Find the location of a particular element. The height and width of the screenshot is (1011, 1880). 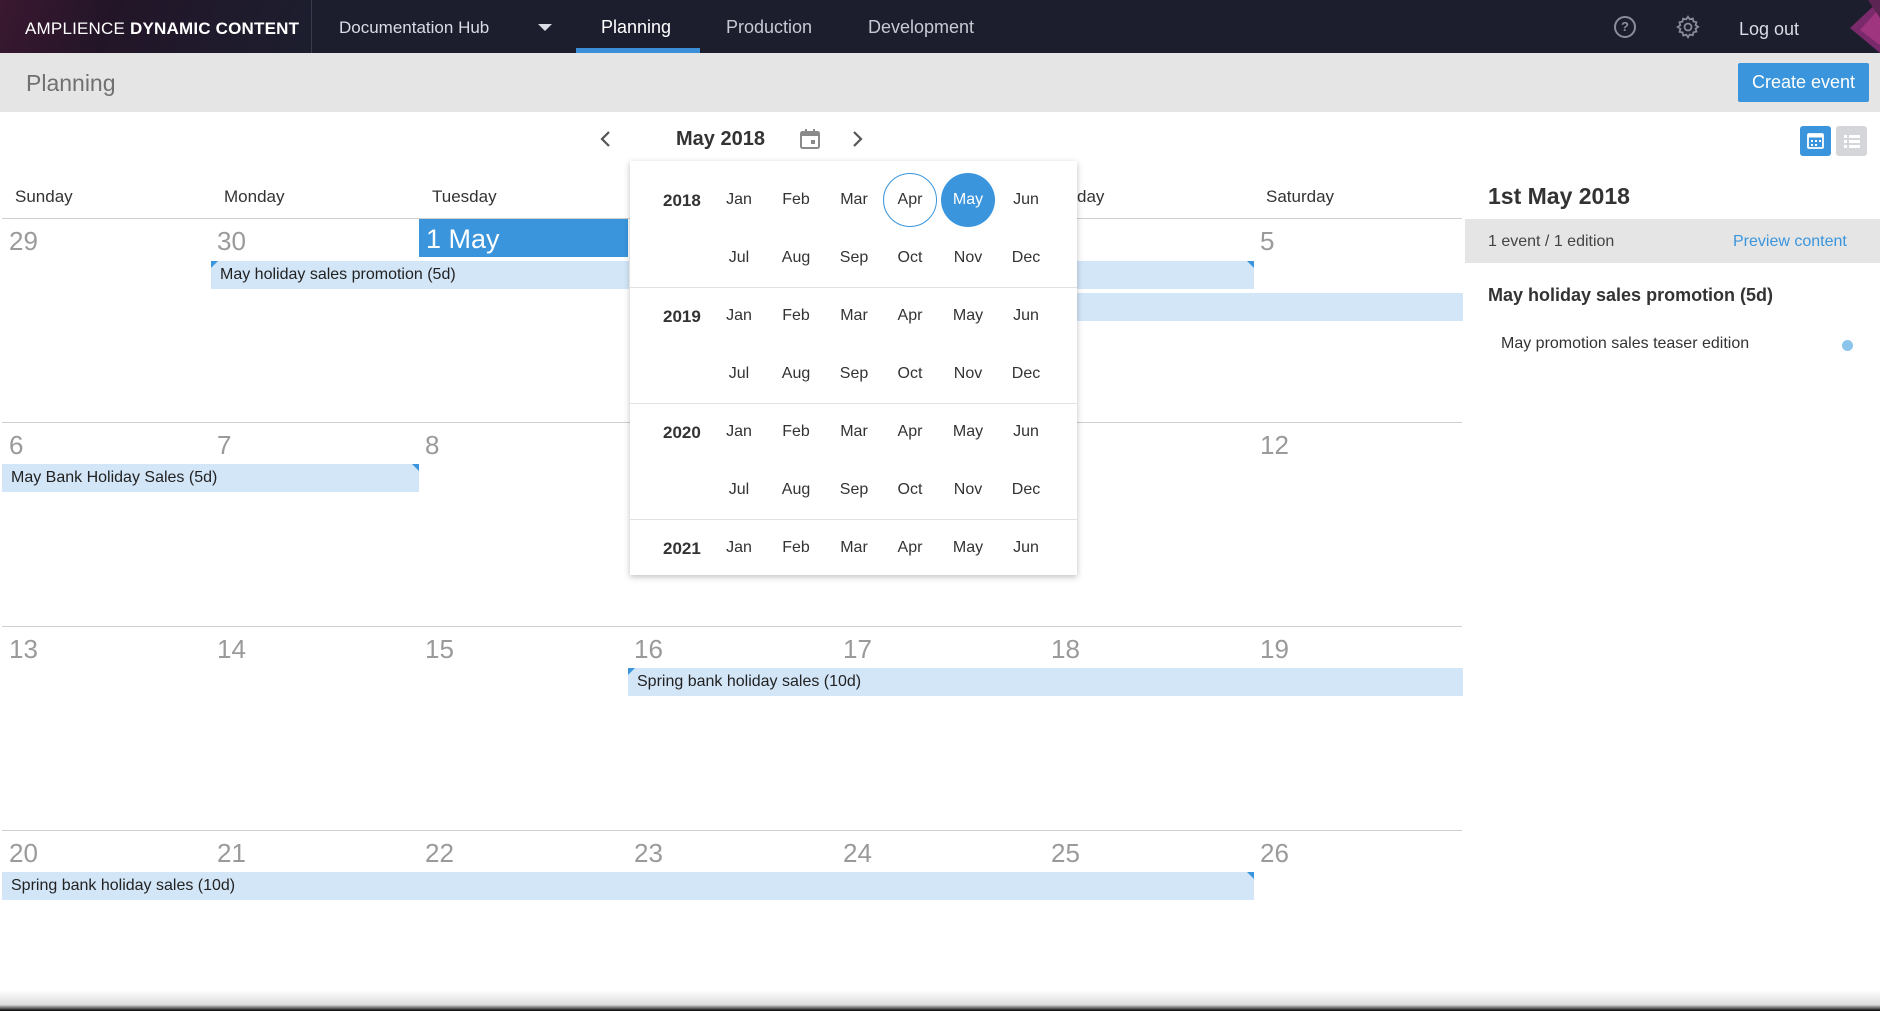

day-number: 30 is located at coordinates (231, 241).